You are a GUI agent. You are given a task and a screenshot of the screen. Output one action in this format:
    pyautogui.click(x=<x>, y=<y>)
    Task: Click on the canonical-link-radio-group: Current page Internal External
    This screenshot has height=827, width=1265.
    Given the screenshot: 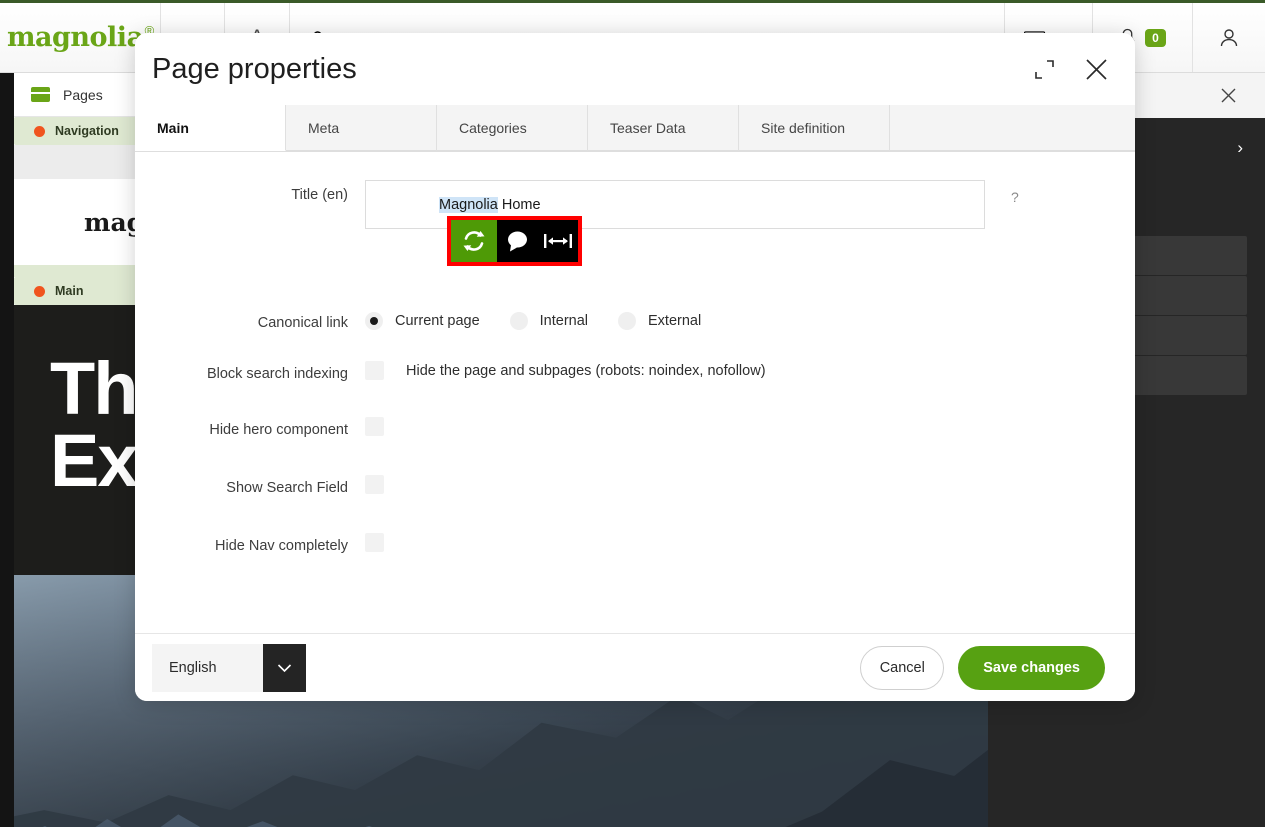 What is the action you would take?
    pyautogui.click(x=548, y=319)
    